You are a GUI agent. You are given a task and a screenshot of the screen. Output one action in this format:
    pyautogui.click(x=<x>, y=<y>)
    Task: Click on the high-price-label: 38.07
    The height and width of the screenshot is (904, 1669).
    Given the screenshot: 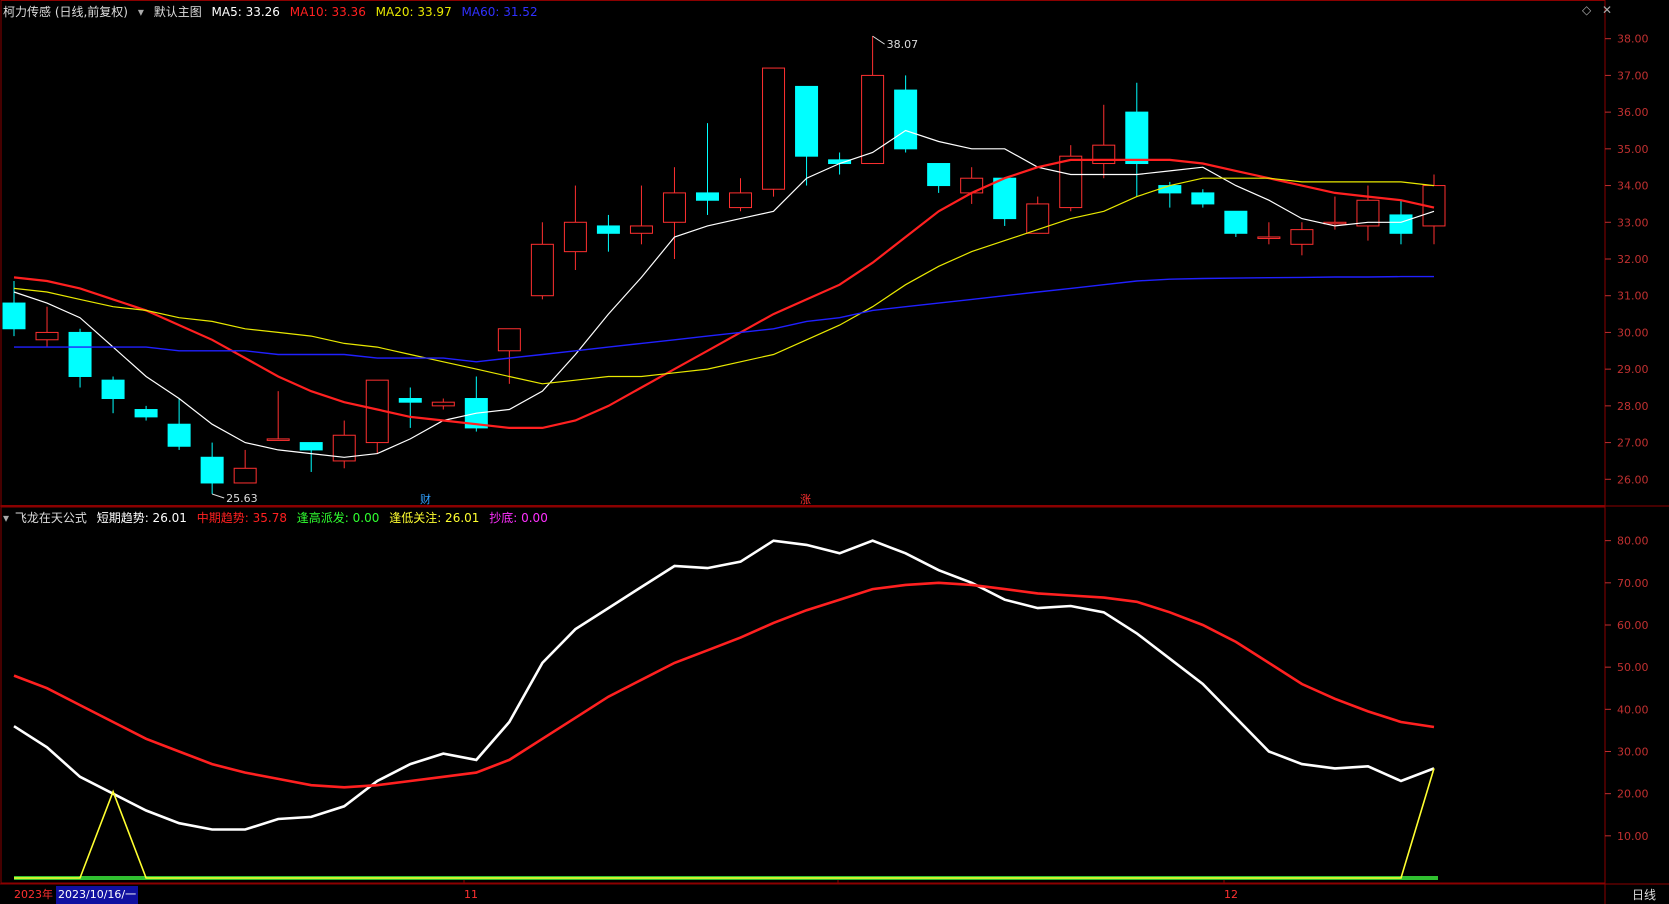 What is the action you would take?
    pyautogui.click(x=903, y=44)
    